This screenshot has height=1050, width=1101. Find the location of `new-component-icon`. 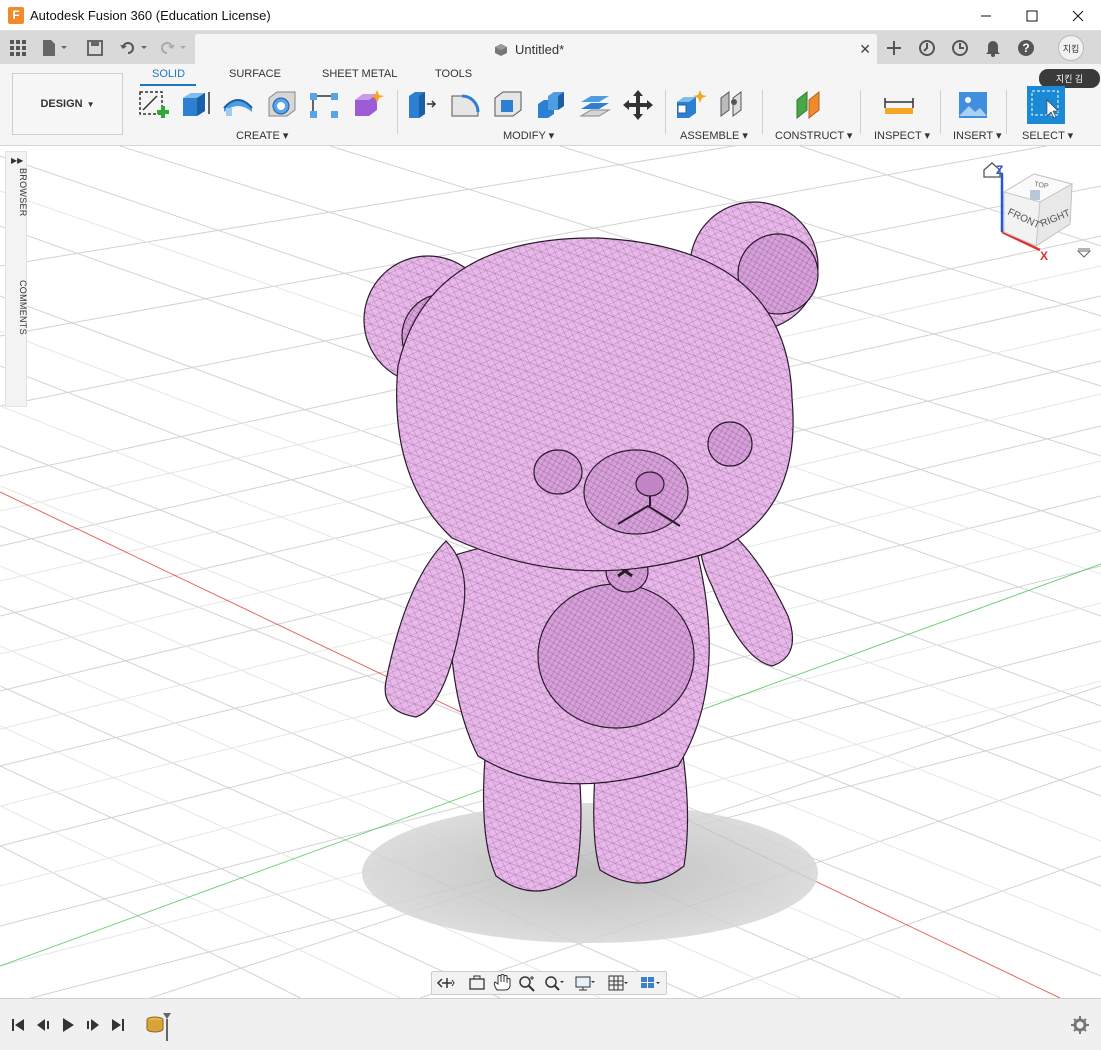

new-component-icon is located at coordinates (691, 105).